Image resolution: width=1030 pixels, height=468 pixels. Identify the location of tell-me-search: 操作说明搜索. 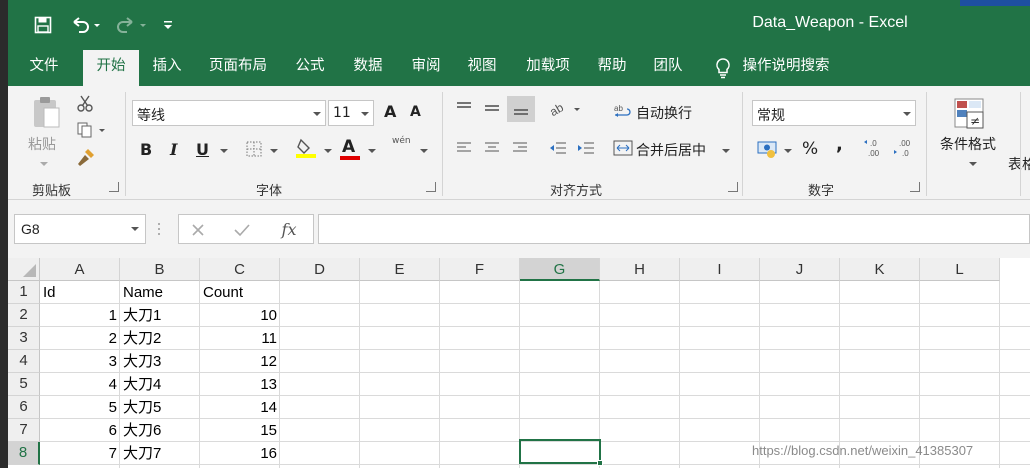
(786, 68).